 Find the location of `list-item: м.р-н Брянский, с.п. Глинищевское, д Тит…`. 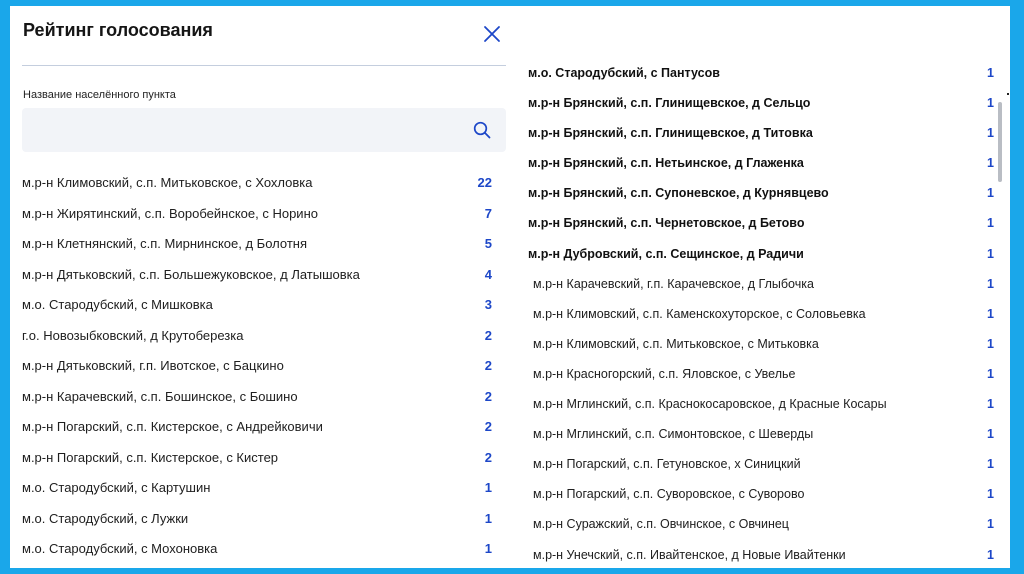

list-item: м.р-н Брянский, с.п. Глинищевское, д Тит… is located at coordinates (761, 137).